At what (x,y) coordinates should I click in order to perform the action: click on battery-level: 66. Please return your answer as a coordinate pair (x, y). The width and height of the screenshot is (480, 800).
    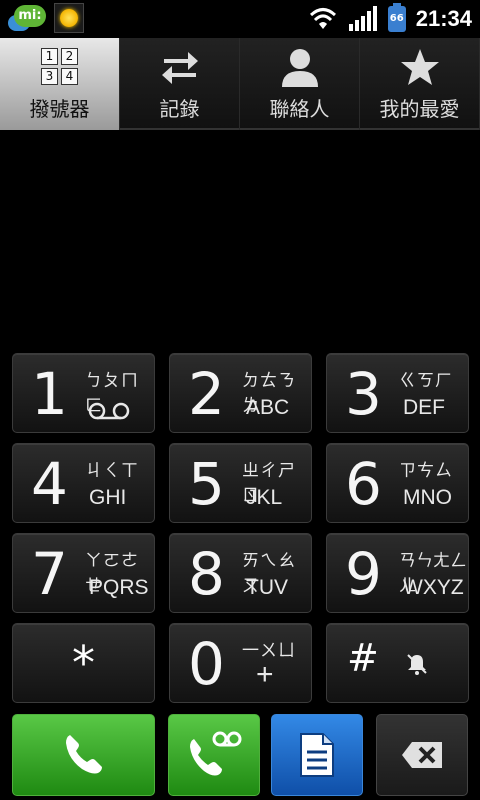
    Looking at the image, I should click on (396, 18).